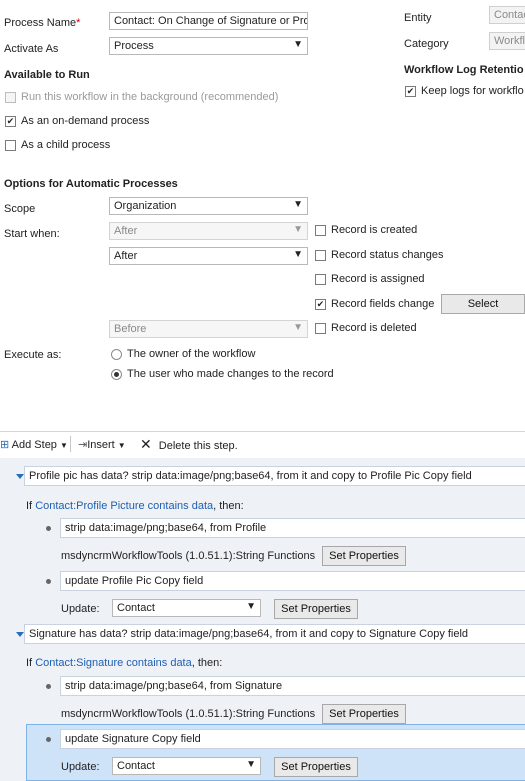 The width and height of the screenshot is (525, 781). I want to click on step-2-update-value: Contact, so click(136, 766).